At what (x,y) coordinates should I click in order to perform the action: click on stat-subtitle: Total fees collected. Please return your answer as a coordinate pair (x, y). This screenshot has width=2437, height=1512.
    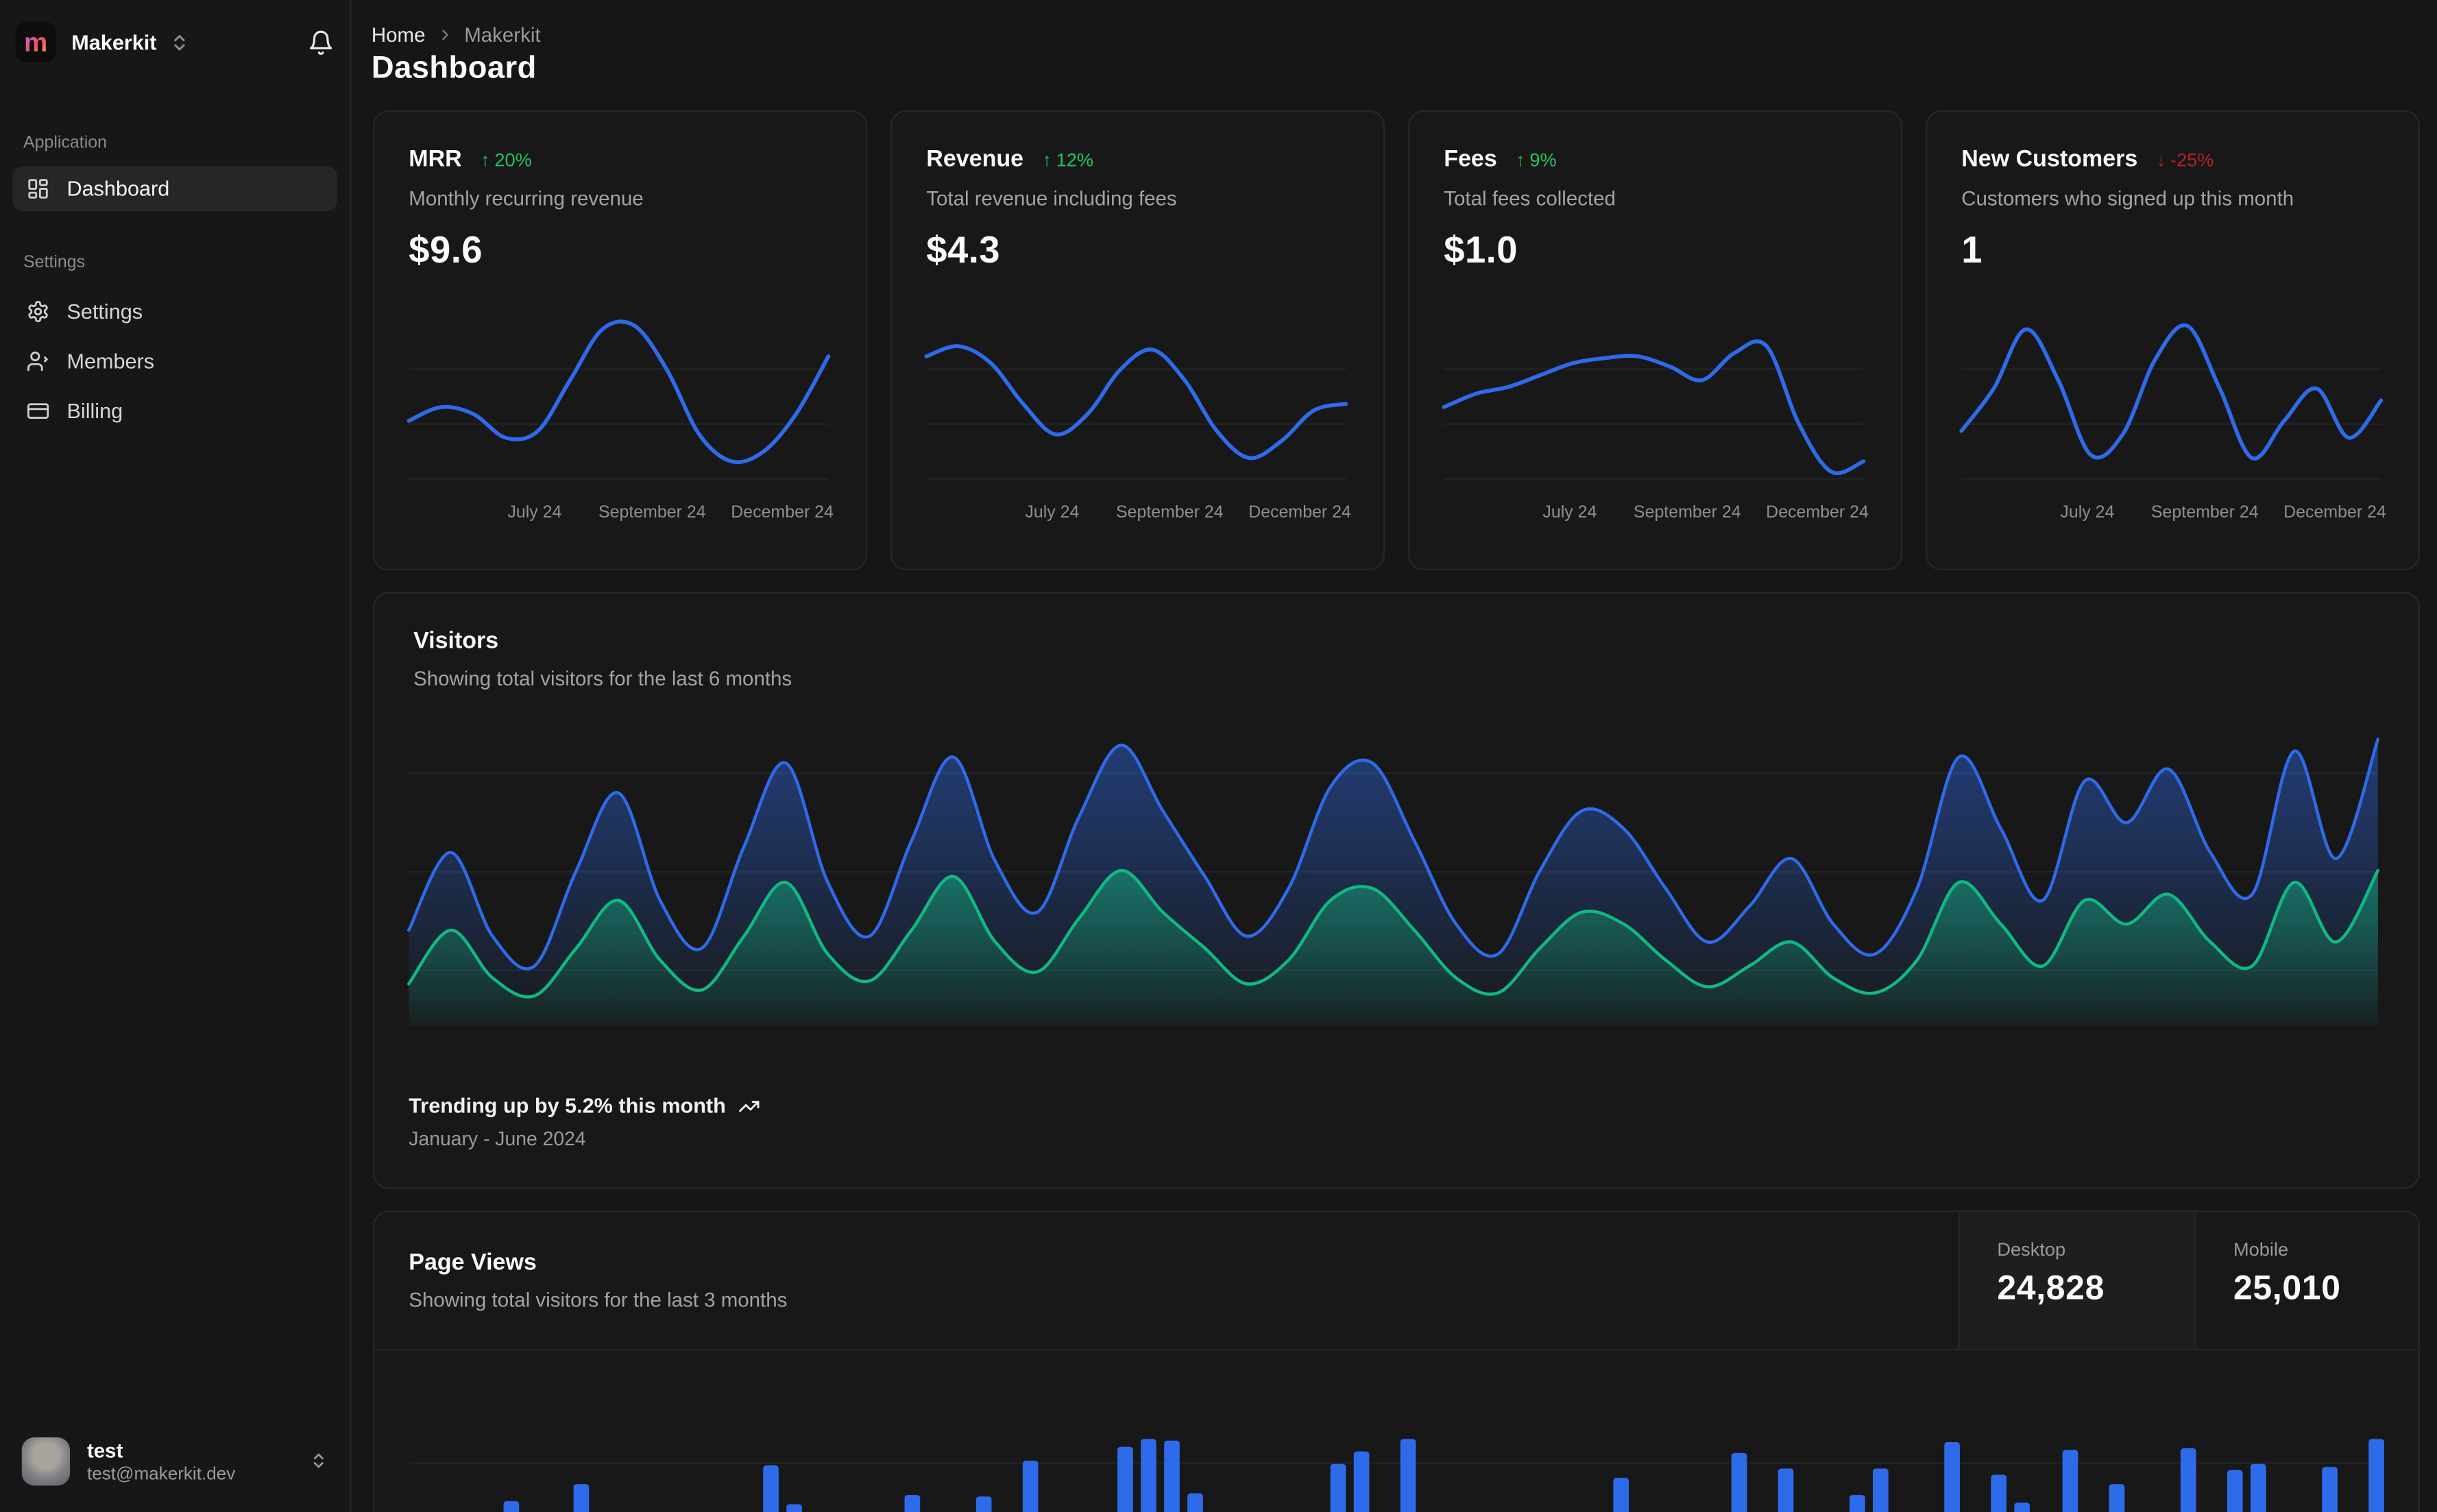
    Looking at the image, I should click on (1530, 198).